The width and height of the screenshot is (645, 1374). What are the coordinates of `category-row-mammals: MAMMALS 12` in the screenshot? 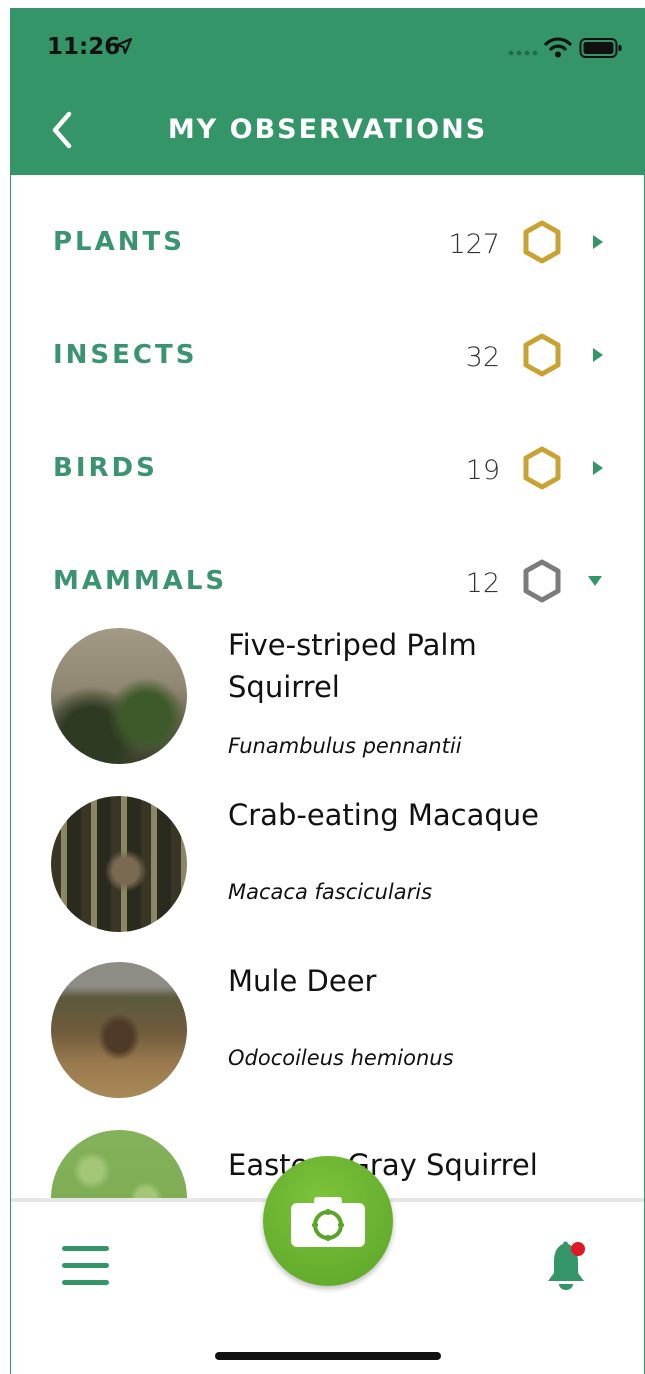 It's located at (327, 583).